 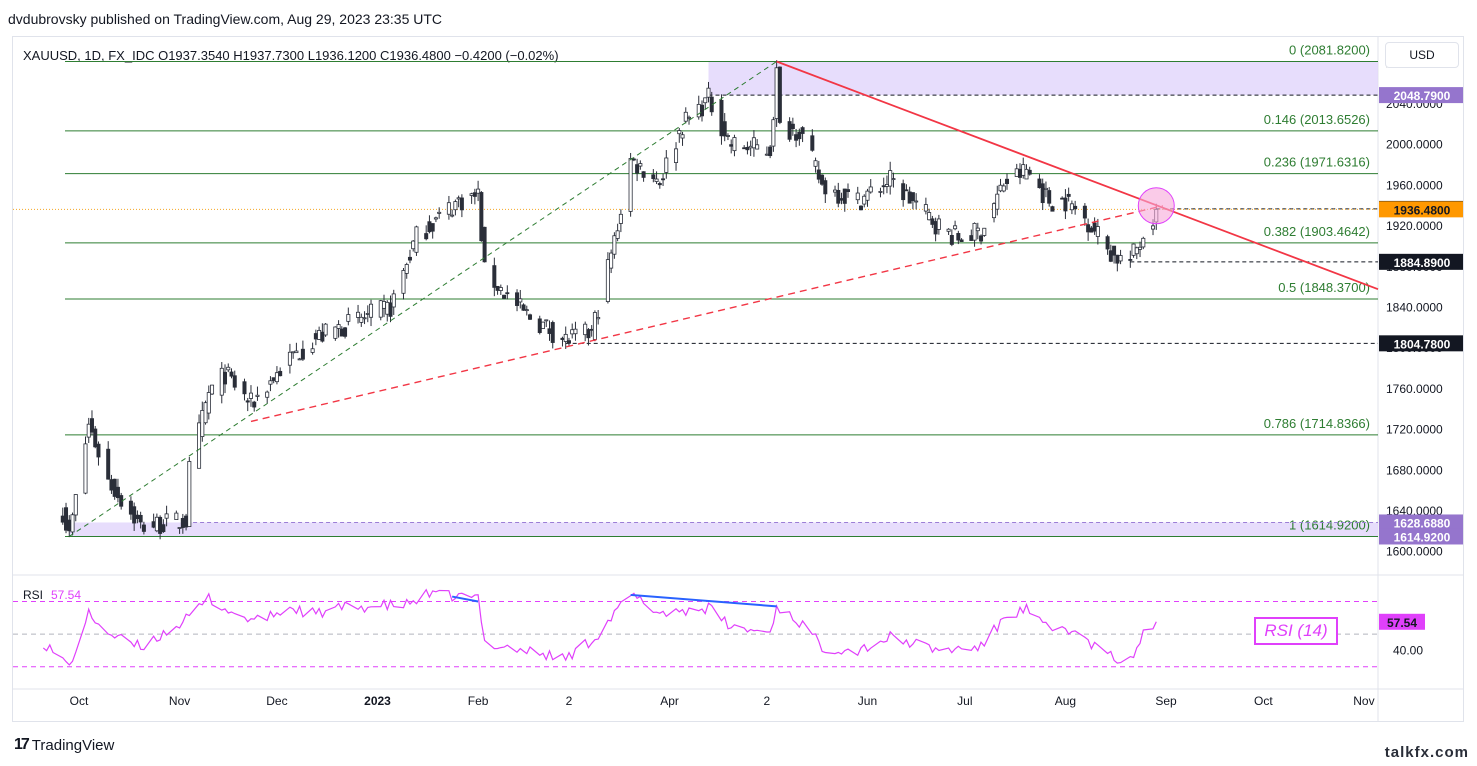 What do you see at coordinates (1422, 55) in the screenshot?
I see `currency-button: USD` at bounding box center [1422, 55].